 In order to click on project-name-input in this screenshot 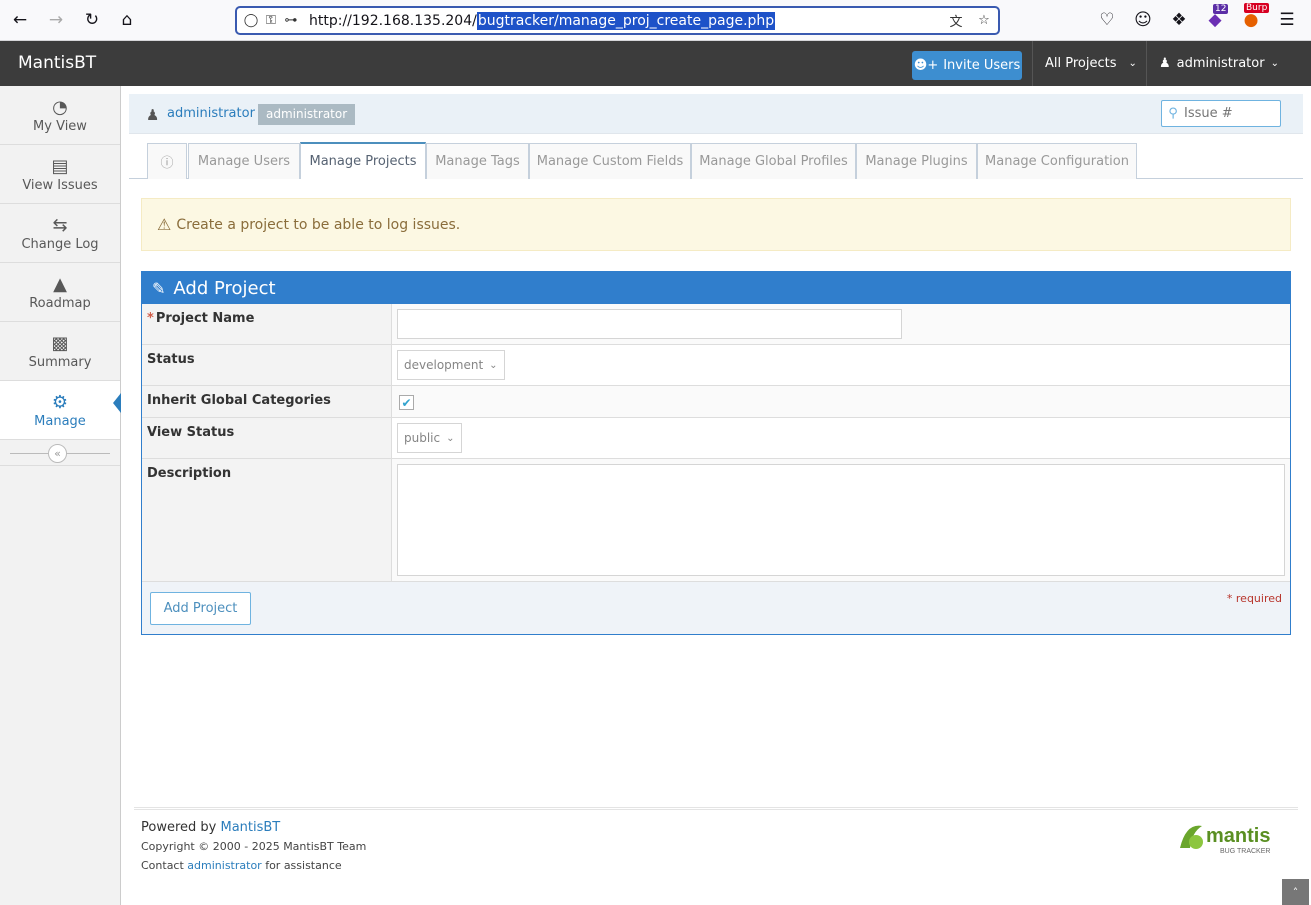, I will do `click(649, 324)`.